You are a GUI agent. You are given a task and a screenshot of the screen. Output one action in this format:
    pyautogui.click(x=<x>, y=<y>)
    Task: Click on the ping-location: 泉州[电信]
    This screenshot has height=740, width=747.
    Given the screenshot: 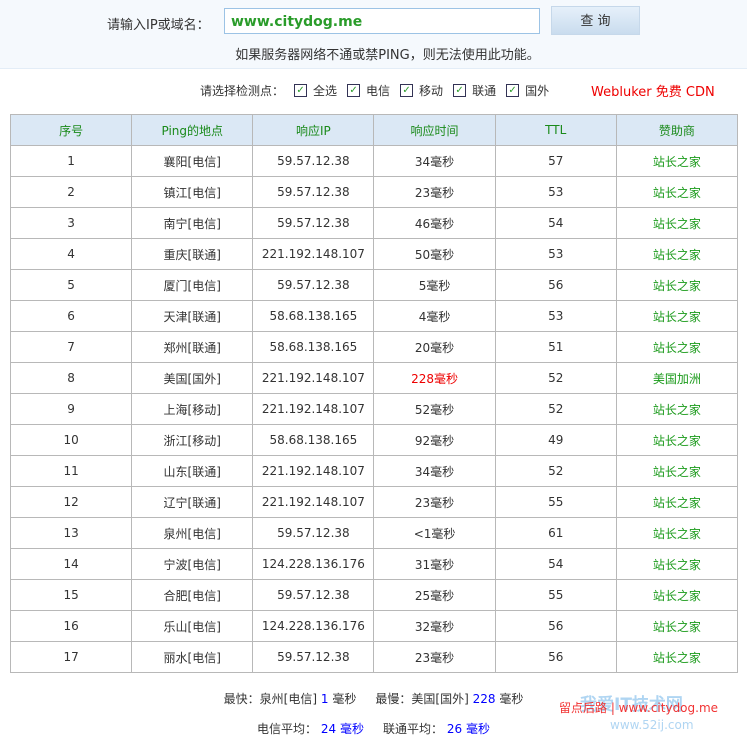 What is the action you would take?
    pyautogui.click(x=192, y=533)
    